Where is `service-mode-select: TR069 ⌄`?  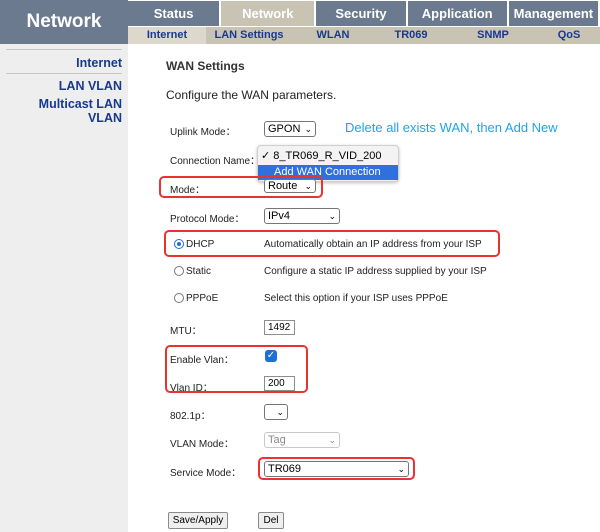
service-mode-select: TR069 ⌄ is located at coordinates (336, 469).